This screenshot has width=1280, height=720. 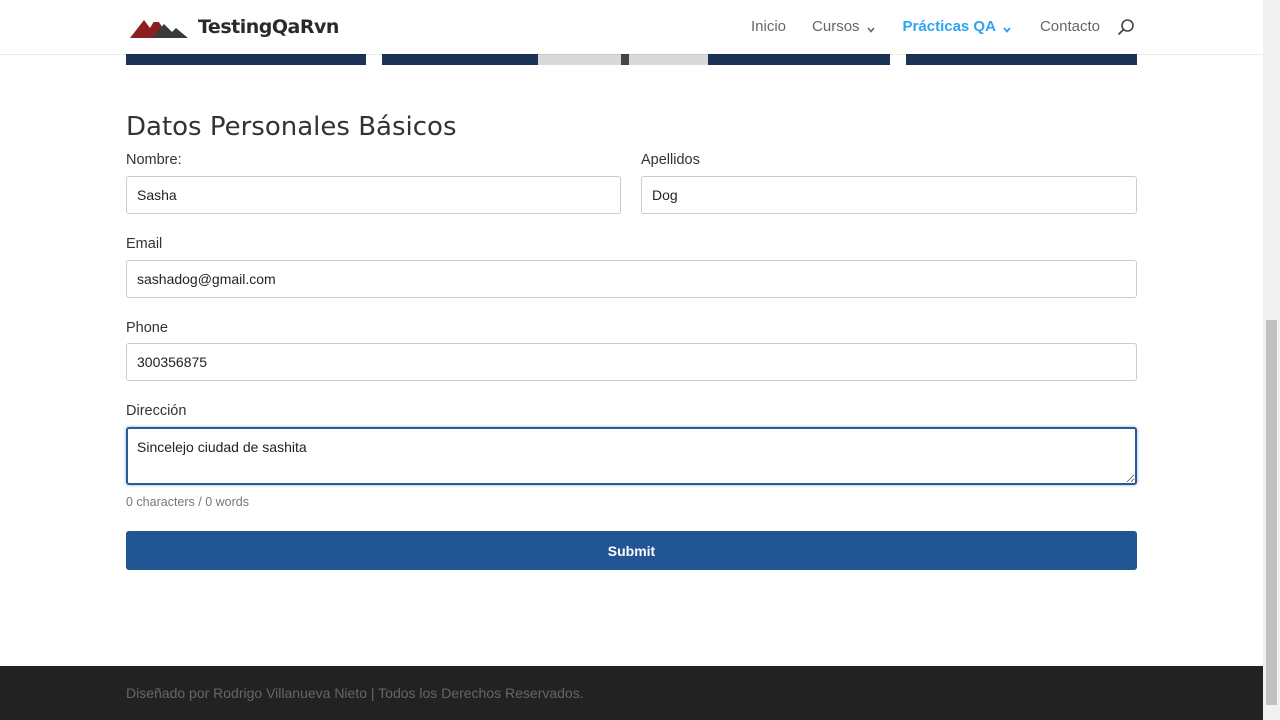 I want to click on nav-item-cursos: Cursos, so click(x=844, y=26).